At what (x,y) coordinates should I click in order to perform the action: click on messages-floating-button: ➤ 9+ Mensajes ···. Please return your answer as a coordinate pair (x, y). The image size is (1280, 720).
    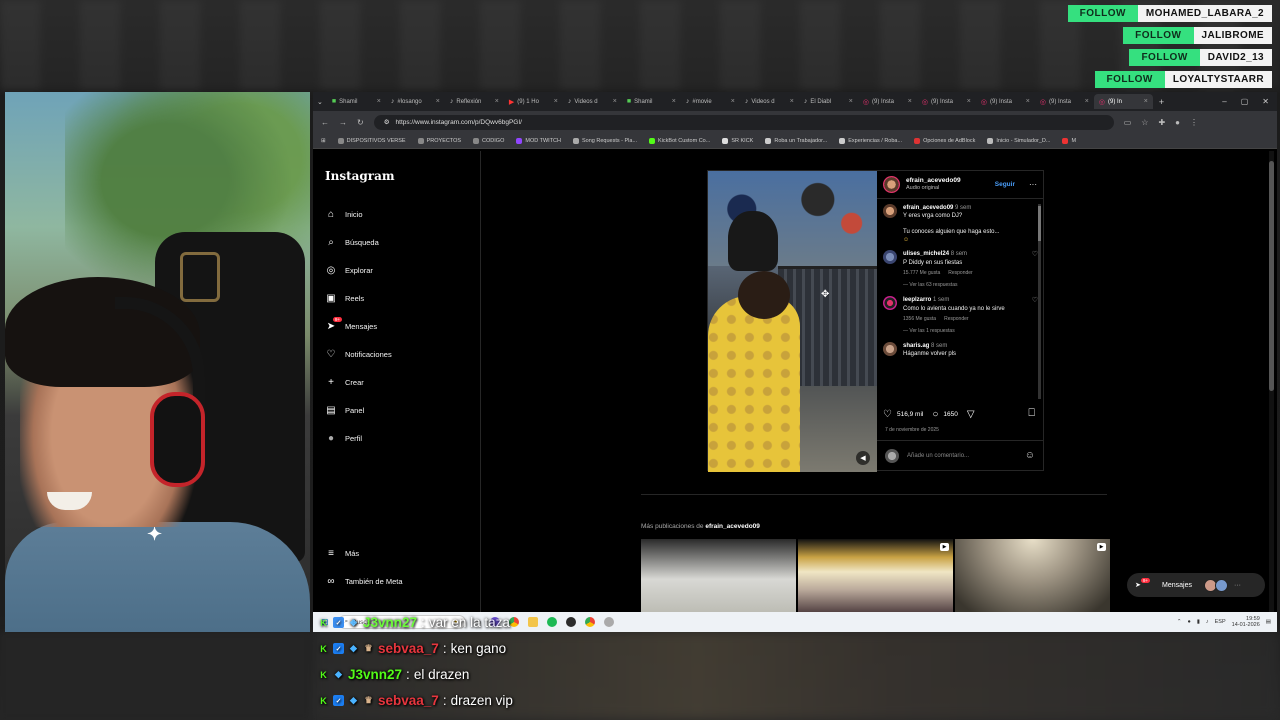
    Looking at the image, I should click on (1196, 585).